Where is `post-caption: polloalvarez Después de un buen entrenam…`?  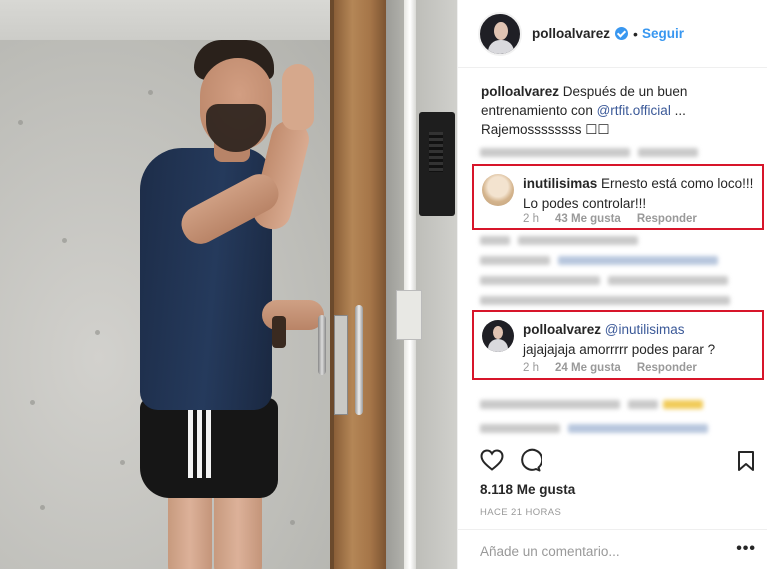 post-caption: polloalvarez Después de un buen entrenam… is located at coordinates (618, 110).